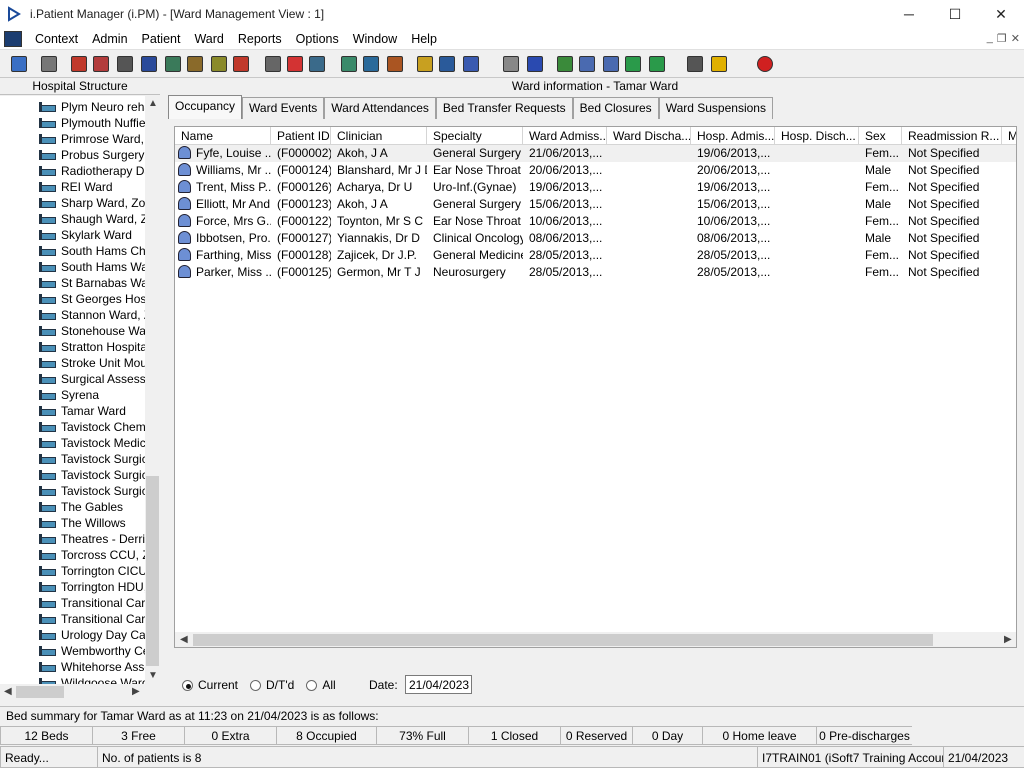  What do you see at coordinates (719, 64) in the screenshot?
I see `warning-icon` at bounding box center [719, 64].